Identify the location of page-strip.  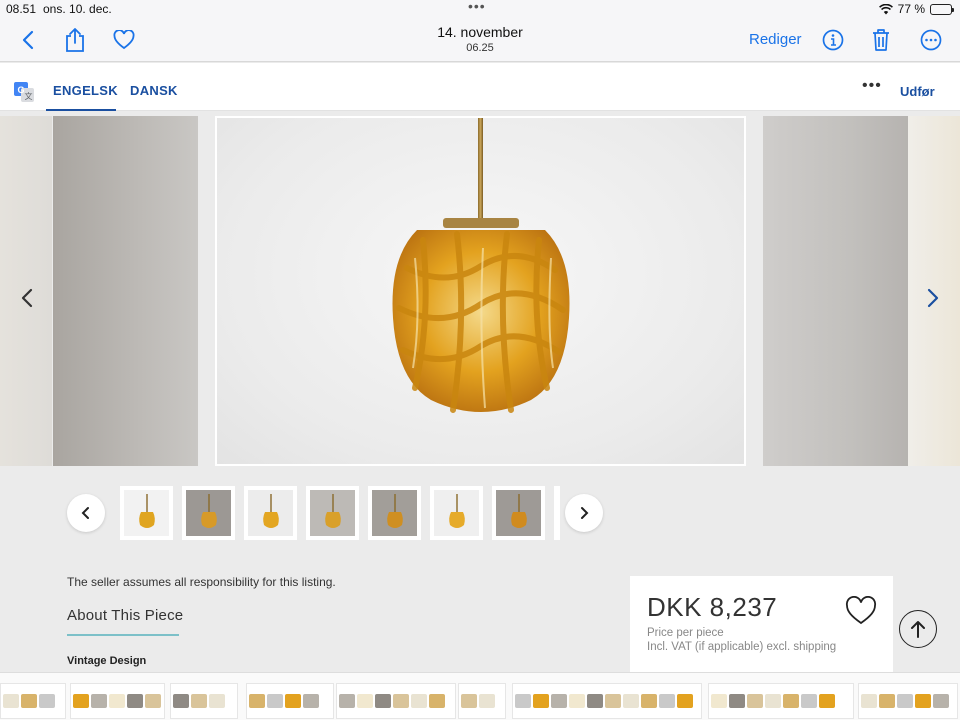
(480, 696).